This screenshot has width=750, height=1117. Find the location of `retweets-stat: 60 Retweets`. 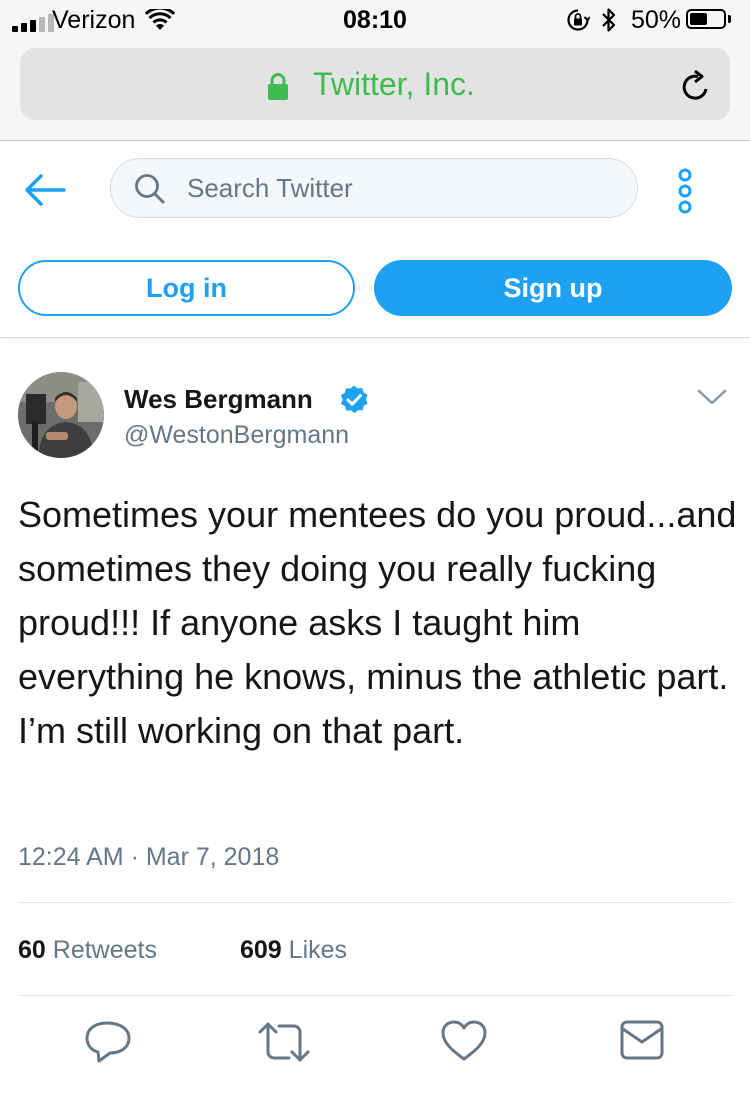

retweets-stat: 60 Retweets is located at coordinates (87, 950).